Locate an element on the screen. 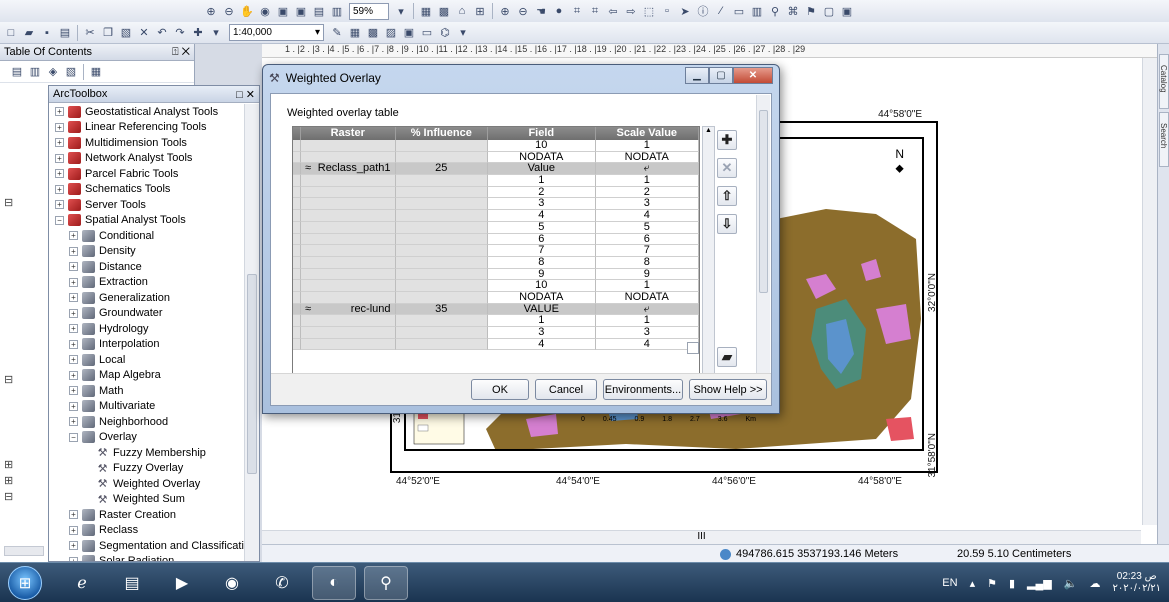 This screenshot has height=602, width=1169. toolbox-icon: ▣ is located at coordinates (409, 33).